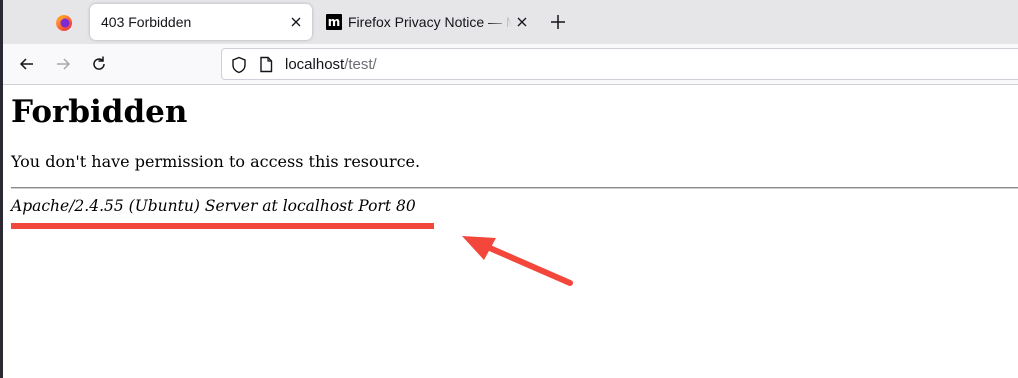 This screenshot has height=378, width=1018. What do you see at coordinates (201, 22) in the screenshot?
I see `tab-403-forbidden: 403 Forbidden` at bounding box center [201, 22].